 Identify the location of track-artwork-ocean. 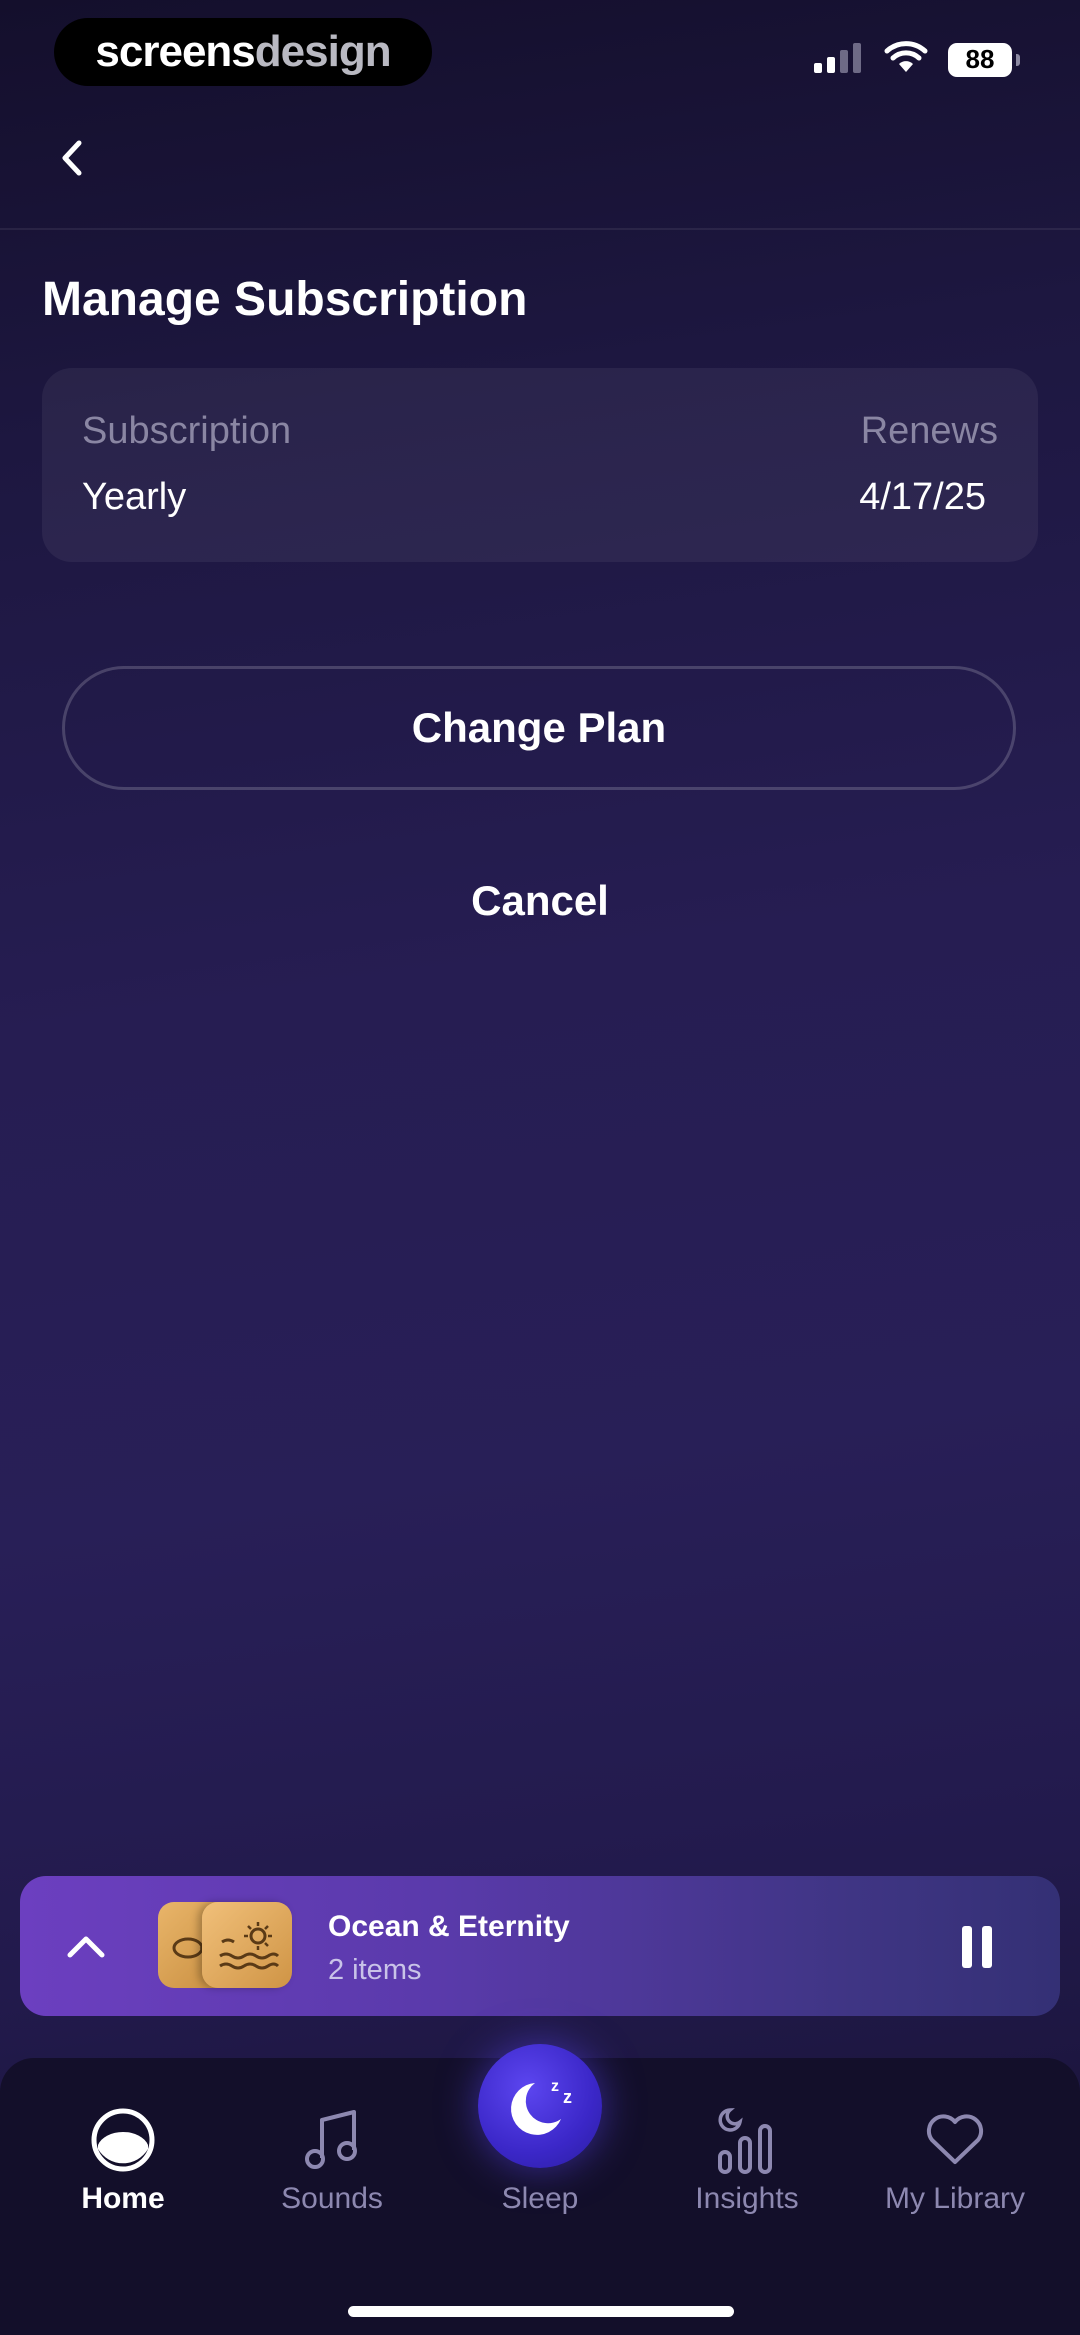
(247, 1945).